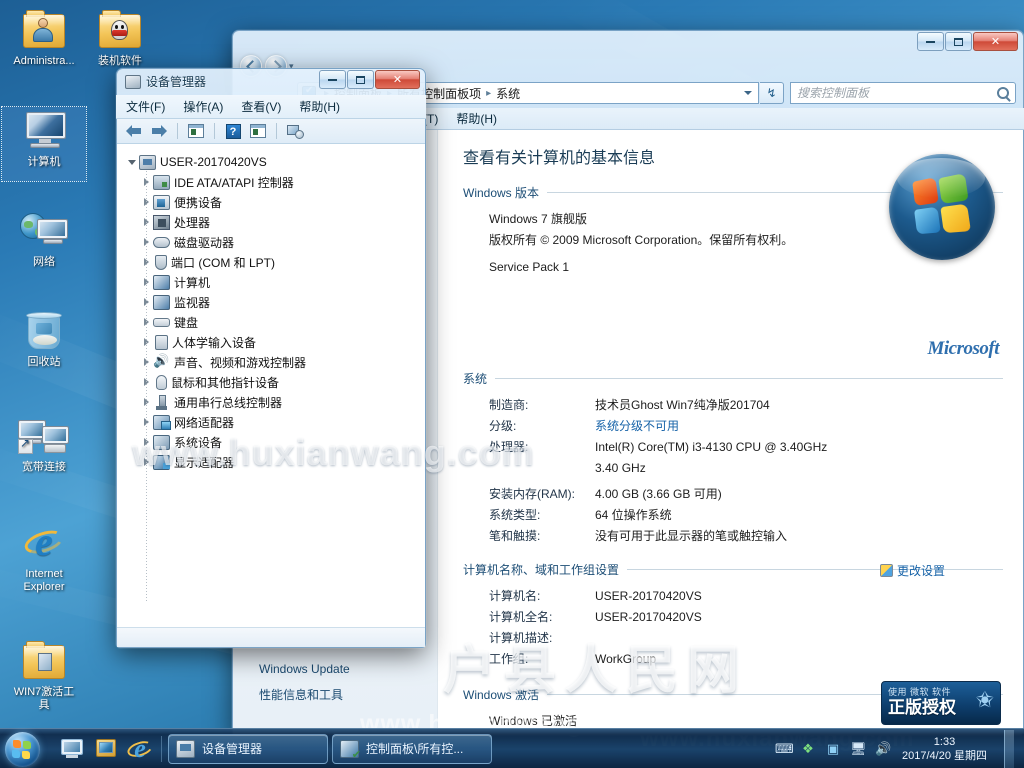 The height and width of the screenshot is (768, 1024). I want to click on forward-arrow-icon, so click(159, 131).